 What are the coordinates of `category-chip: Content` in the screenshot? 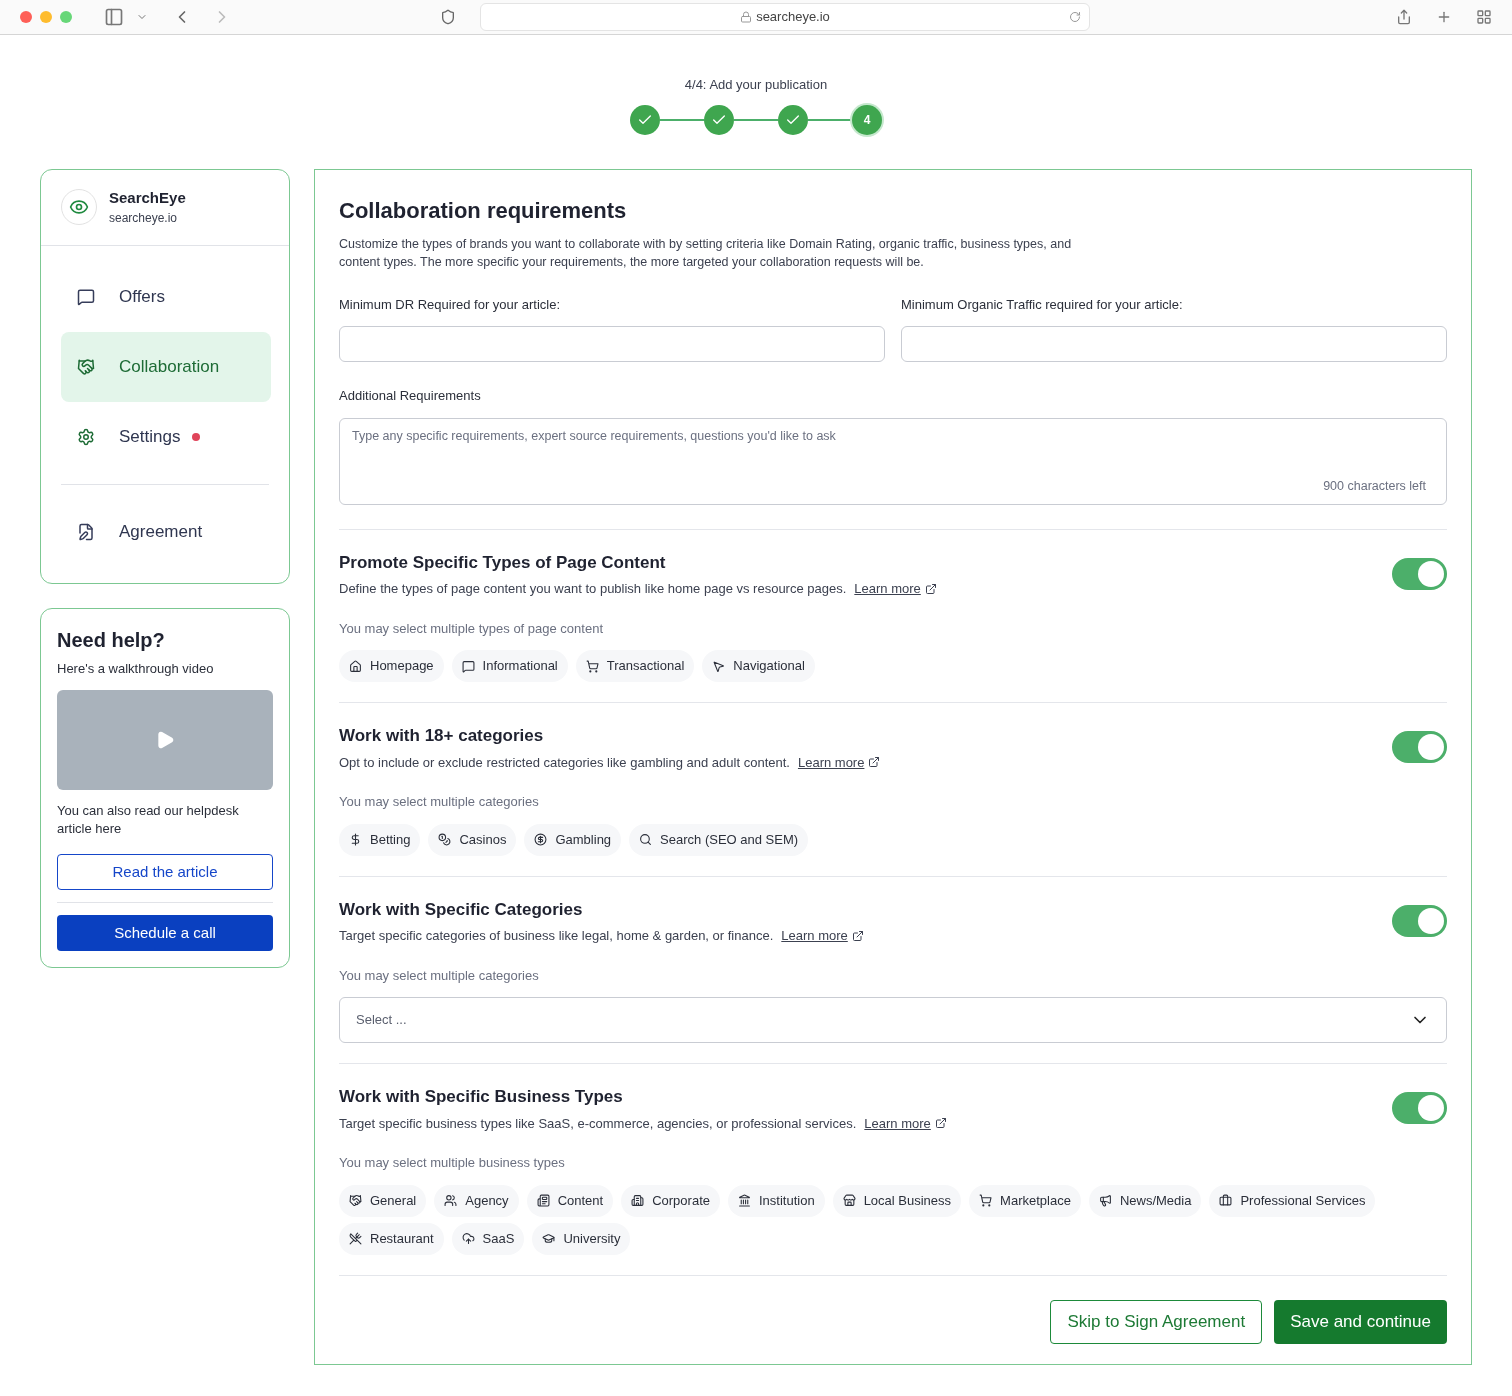 It's located at (570, 1200).